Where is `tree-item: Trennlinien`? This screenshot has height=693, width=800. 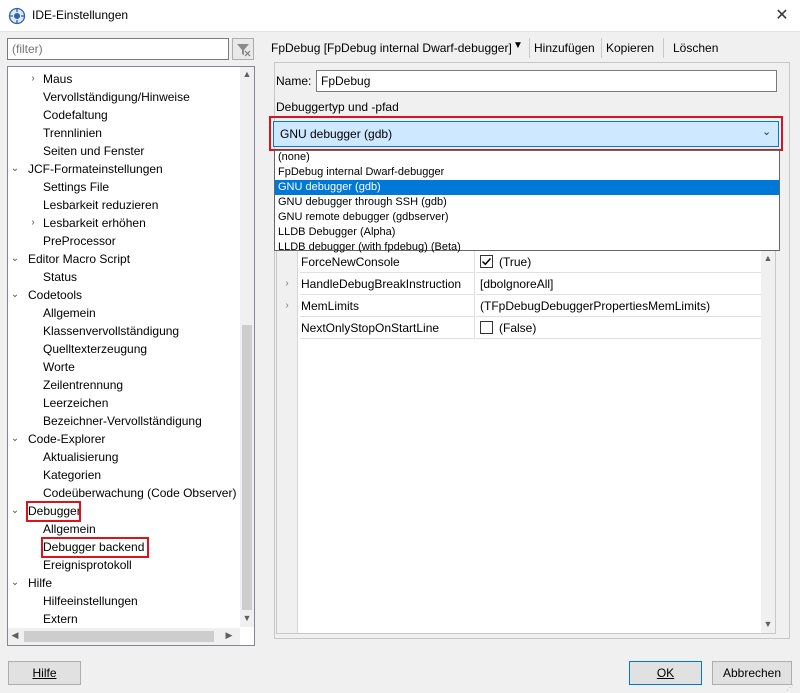
tree-item: Trennlinien is located at coordinates (72, 133).